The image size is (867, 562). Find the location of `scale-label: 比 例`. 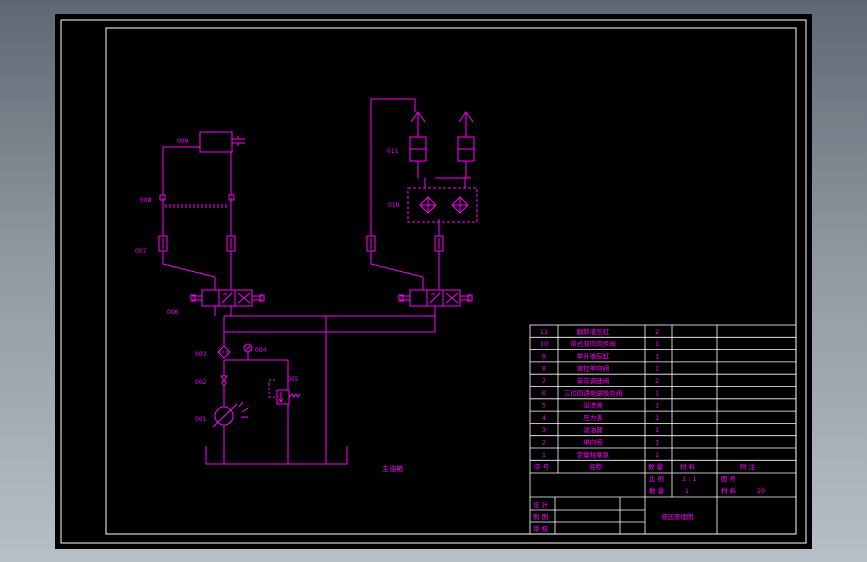

scale-label: 比 例 is located at coordinates (656, 478).